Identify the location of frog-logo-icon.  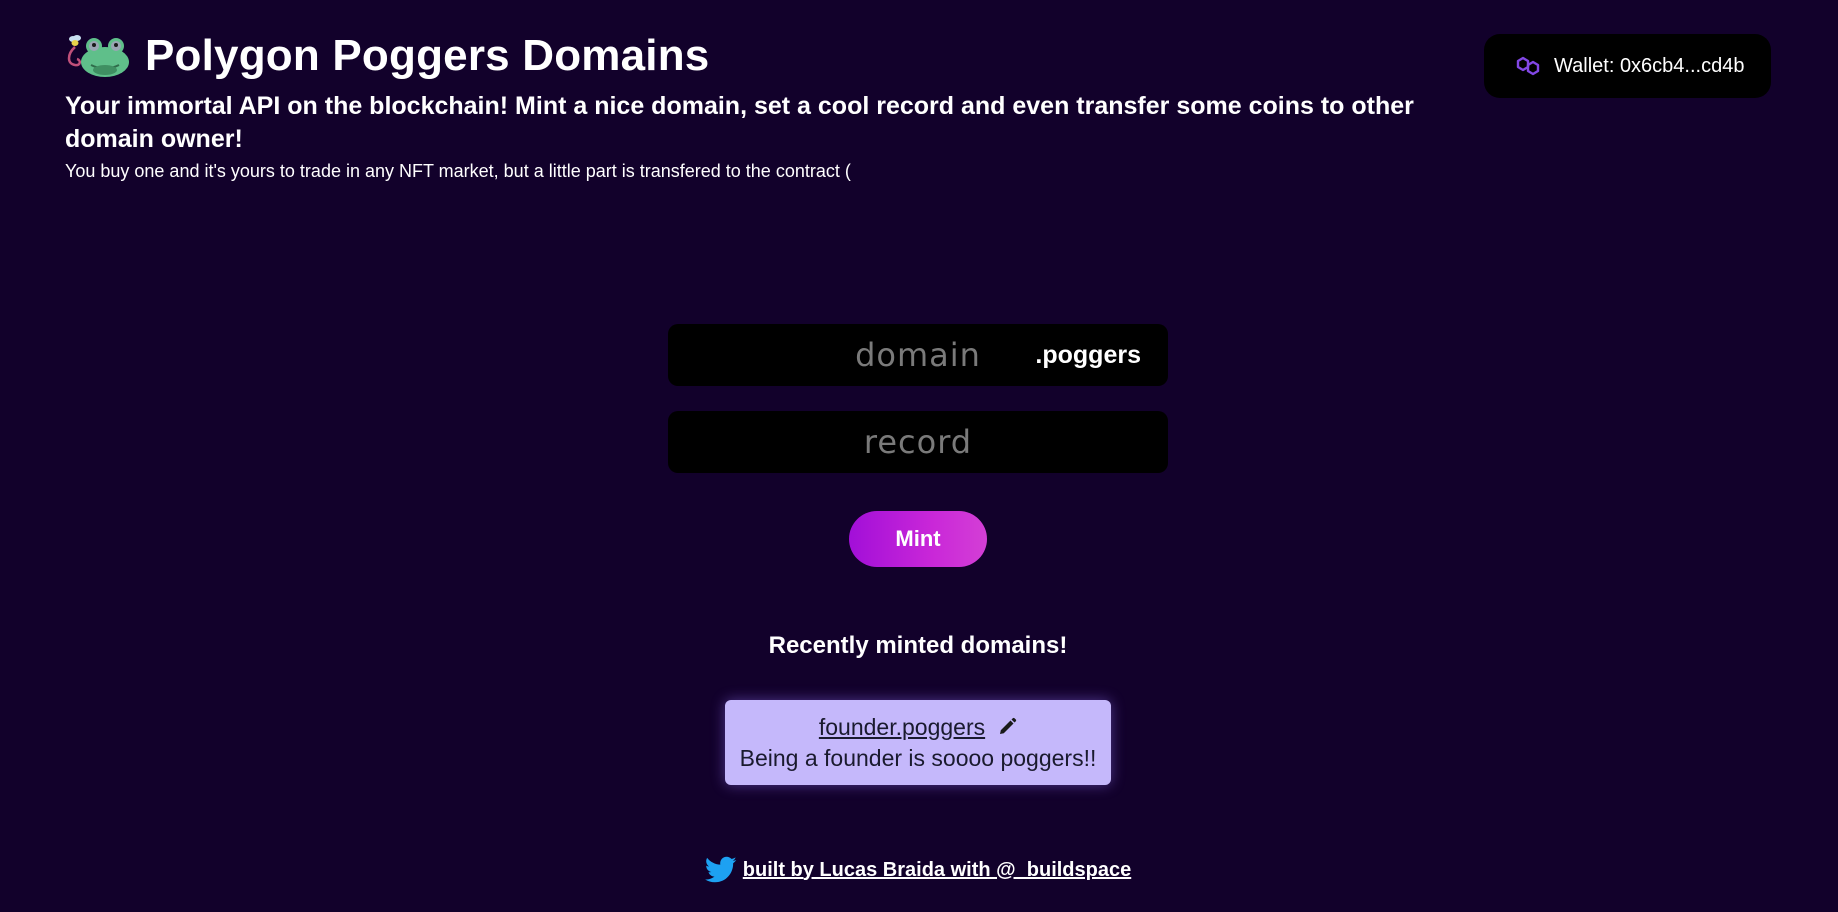
(98, 56).